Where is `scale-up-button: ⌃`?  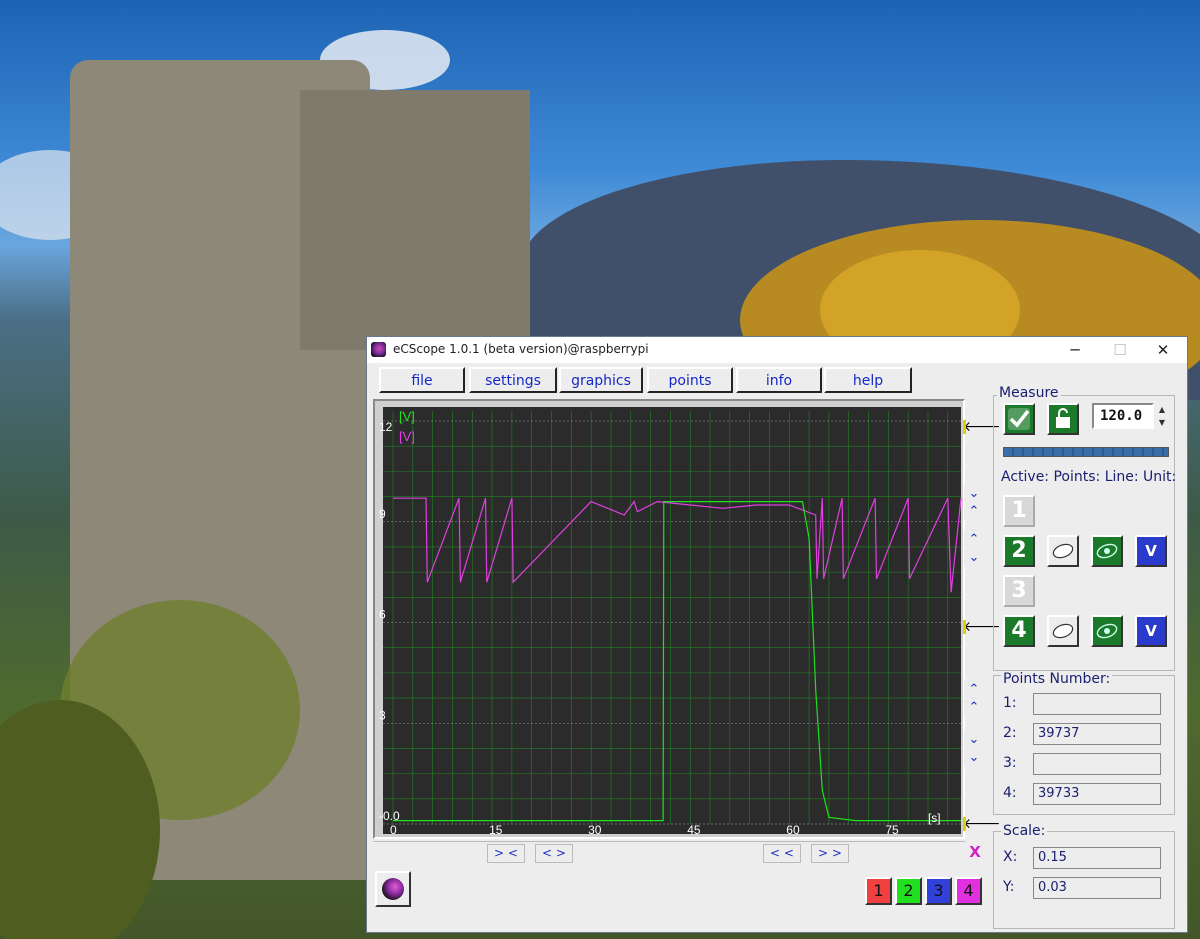 scale-up-button: ⌃ is located at coordinates (974, 511).